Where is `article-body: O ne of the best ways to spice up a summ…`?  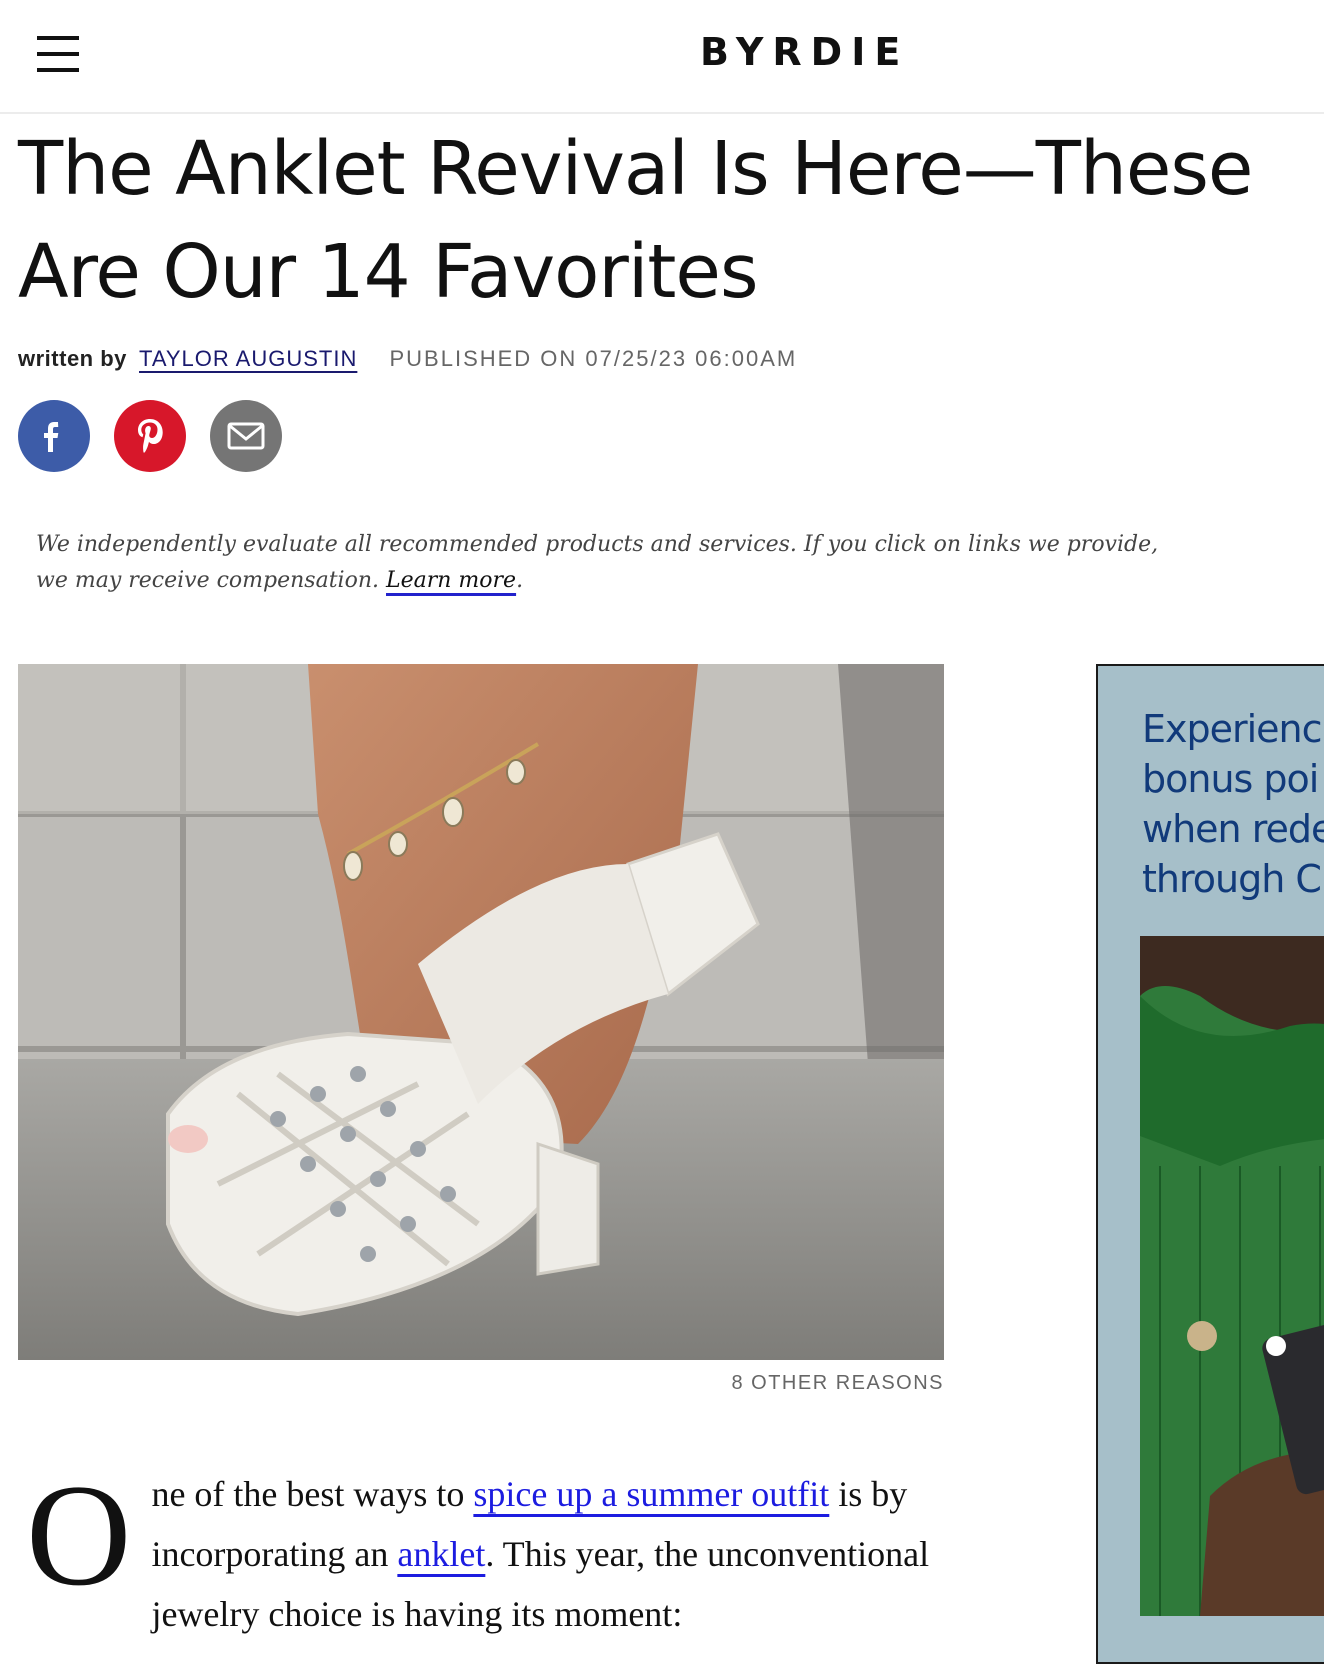 article-body: O ne of the best ways to spice up a summ… is located at coordinates (478, 1549).